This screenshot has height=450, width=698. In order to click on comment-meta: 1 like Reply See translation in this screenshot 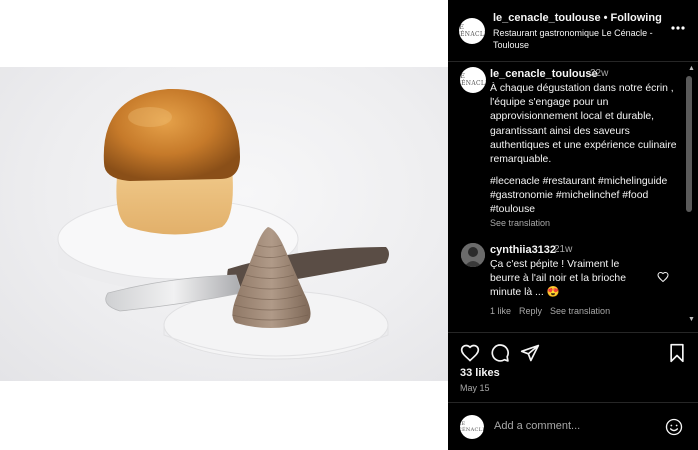, I will do `click(554, 311)`.